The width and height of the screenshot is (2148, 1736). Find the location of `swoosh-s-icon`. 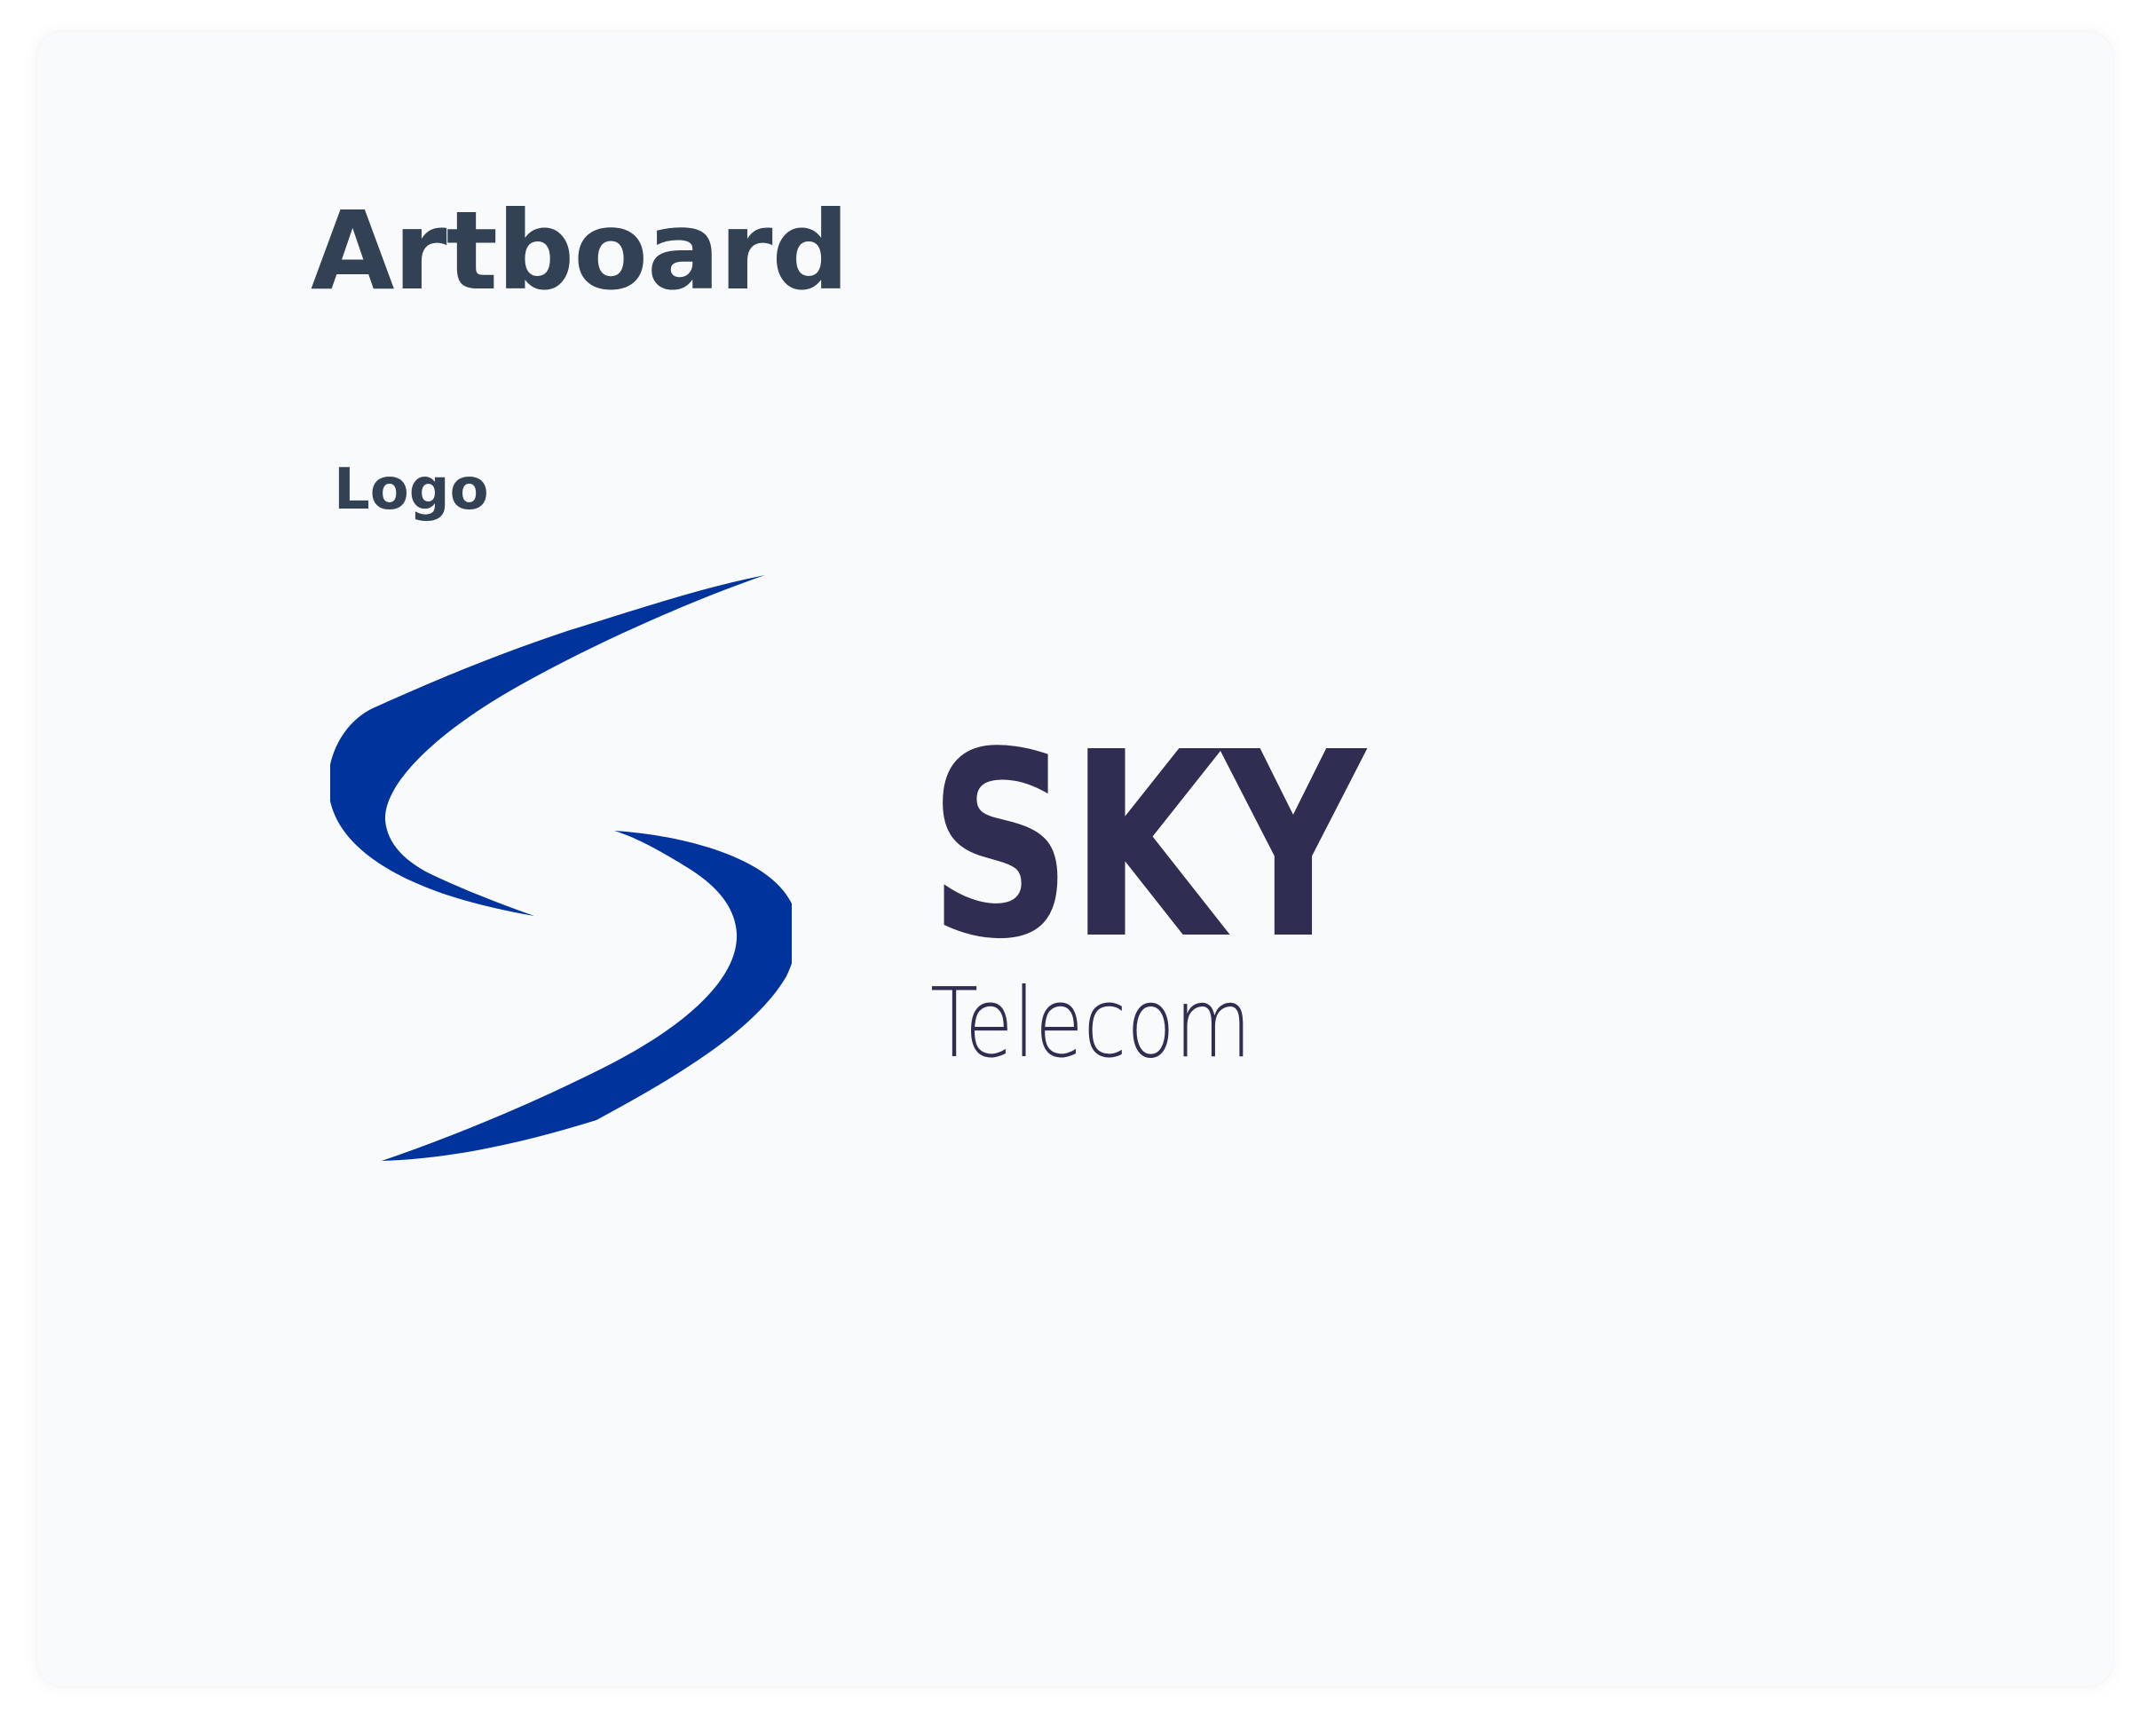

swoosh-s-icon is located at coordinates (561, 868).